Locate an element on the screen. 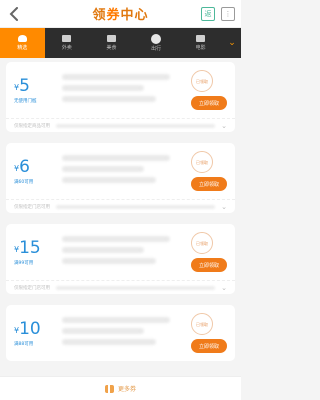 Image resolution: width=320 pixels, height=400 pixels. rebate-icon: 返 is located at coordinates (208, 14).